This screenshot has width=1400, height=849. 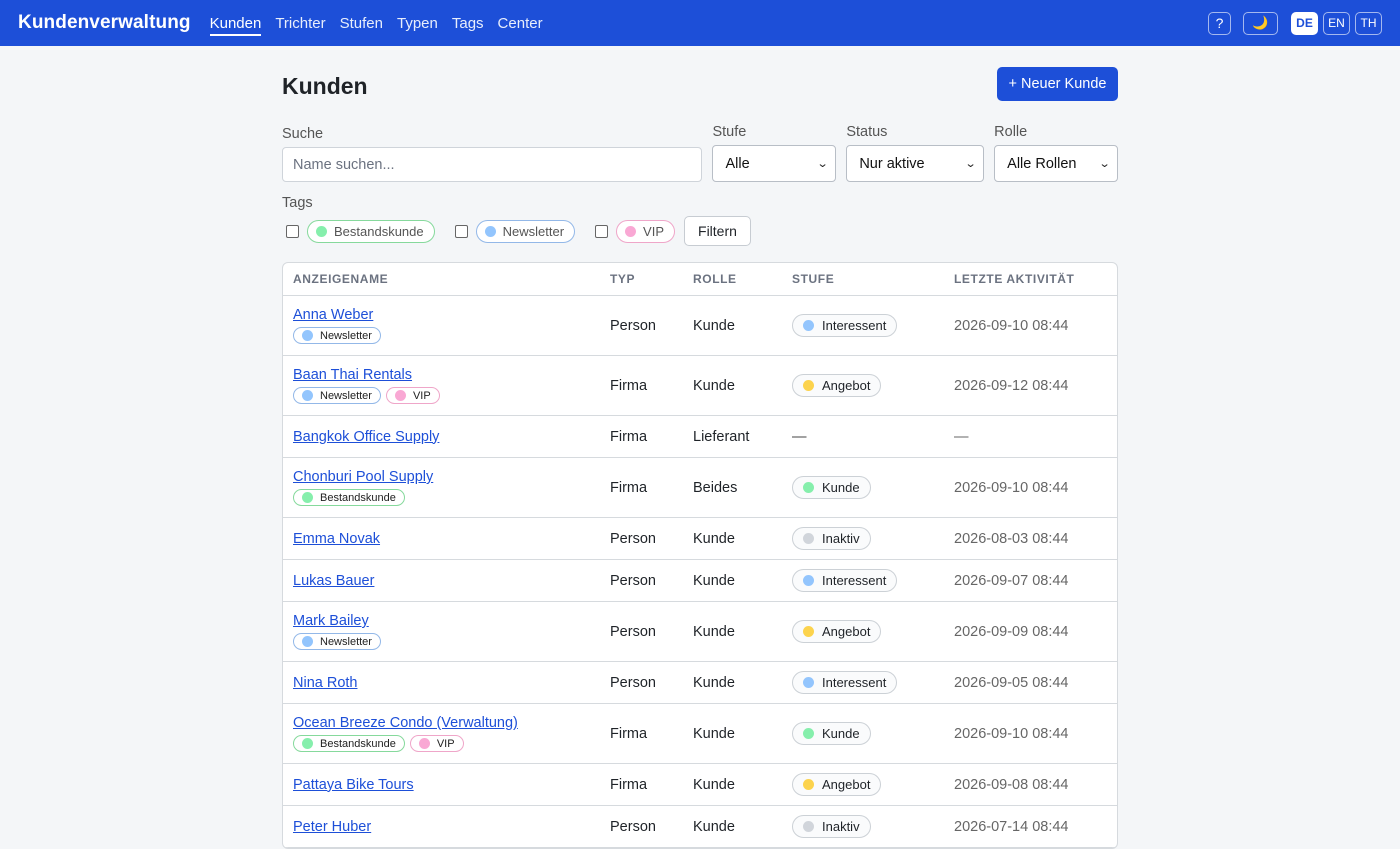 I want to click on role-filter-label: Rolle, so click(x=1011, y=132).